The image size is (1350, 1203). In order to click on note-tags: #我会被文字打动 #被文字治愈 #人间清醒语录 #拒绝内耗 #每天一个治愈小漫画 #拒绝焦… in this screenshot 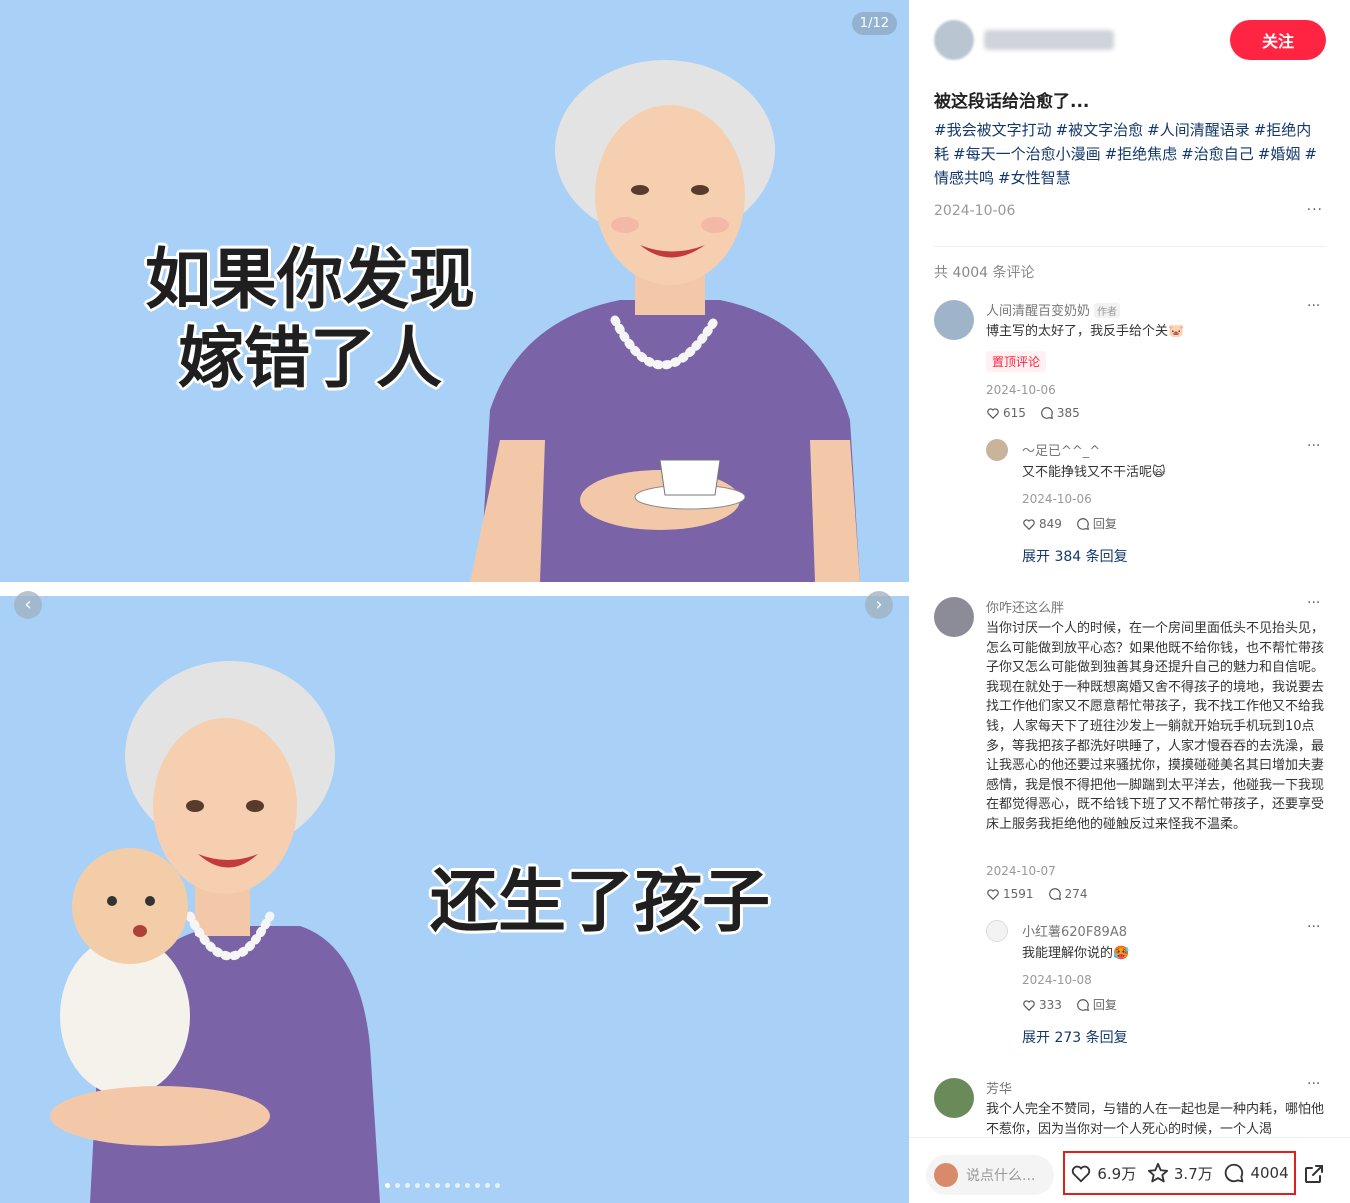, I will do `click(1130, 154)`.